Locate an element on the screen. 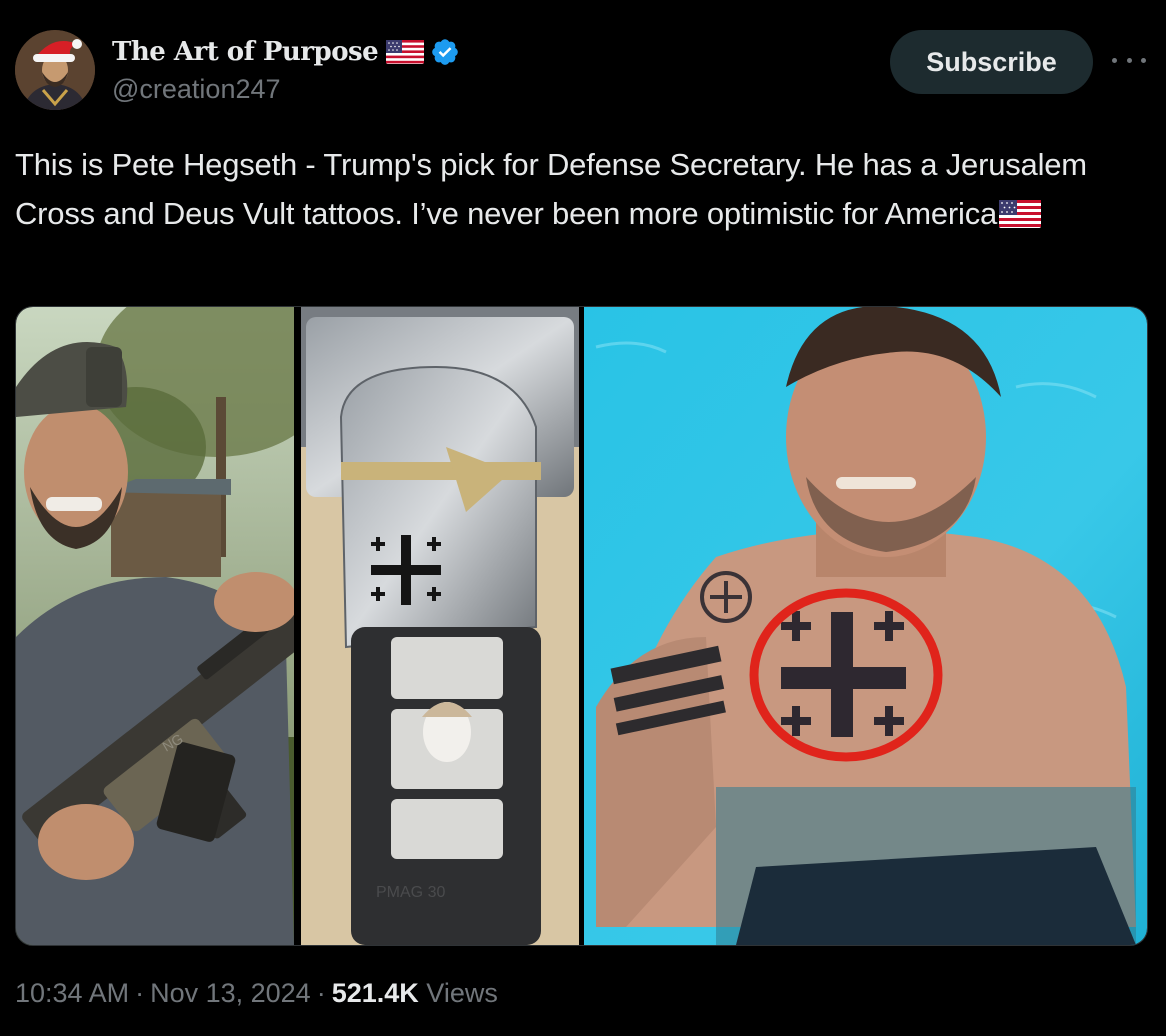 This screenshot has width=1166, height=1036. avatar is located at coordinates (55, 70).